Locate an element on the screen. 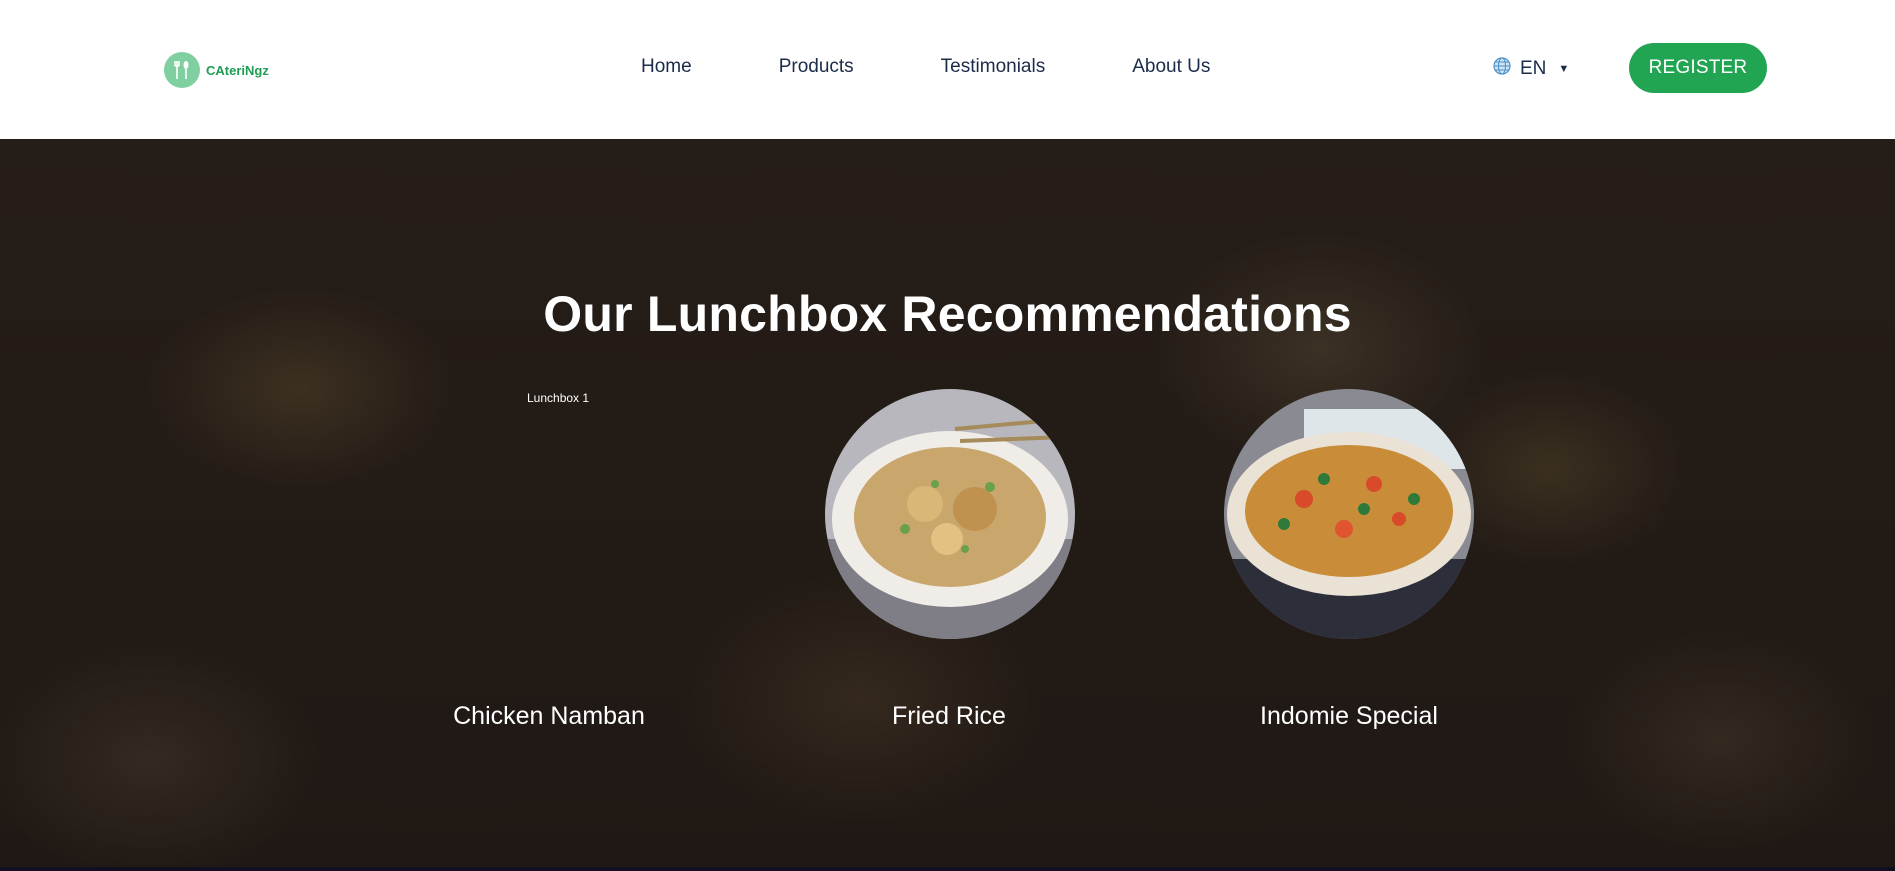  dish-name-chicken-namban: Chicken Namban is located at coordinates (549, 716).